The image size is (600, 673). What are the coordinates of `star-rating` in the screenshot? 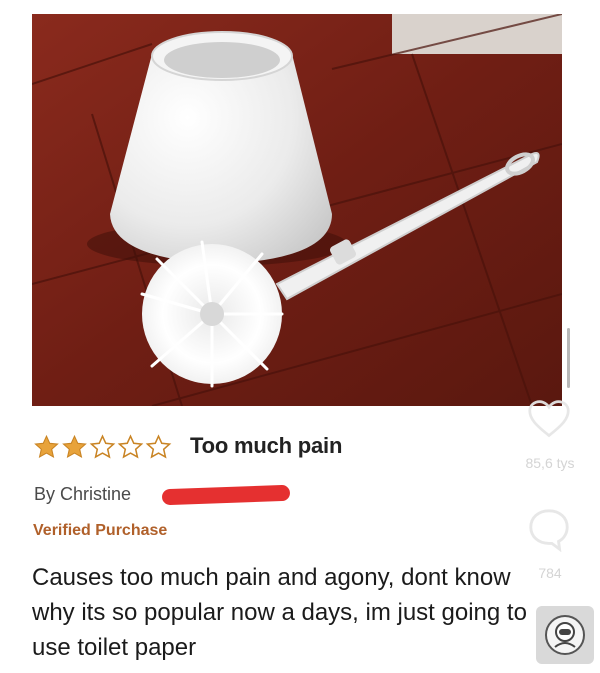 It's located at (102, 447).